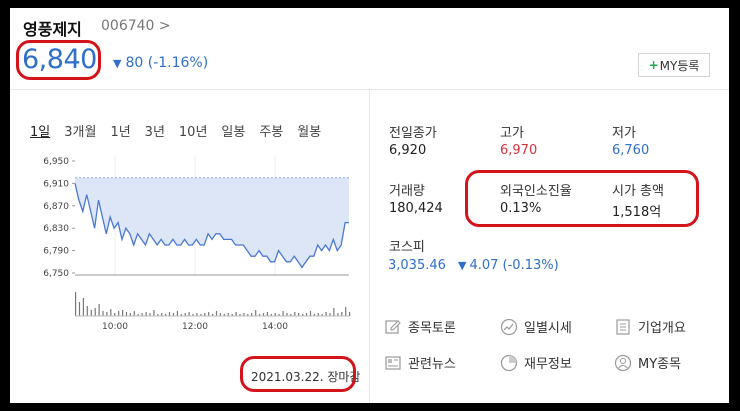  What do you see at coordinates (52, 28) in the screenshot?
I see `company-name: 영풍제지` at bounding box center [52, 28].